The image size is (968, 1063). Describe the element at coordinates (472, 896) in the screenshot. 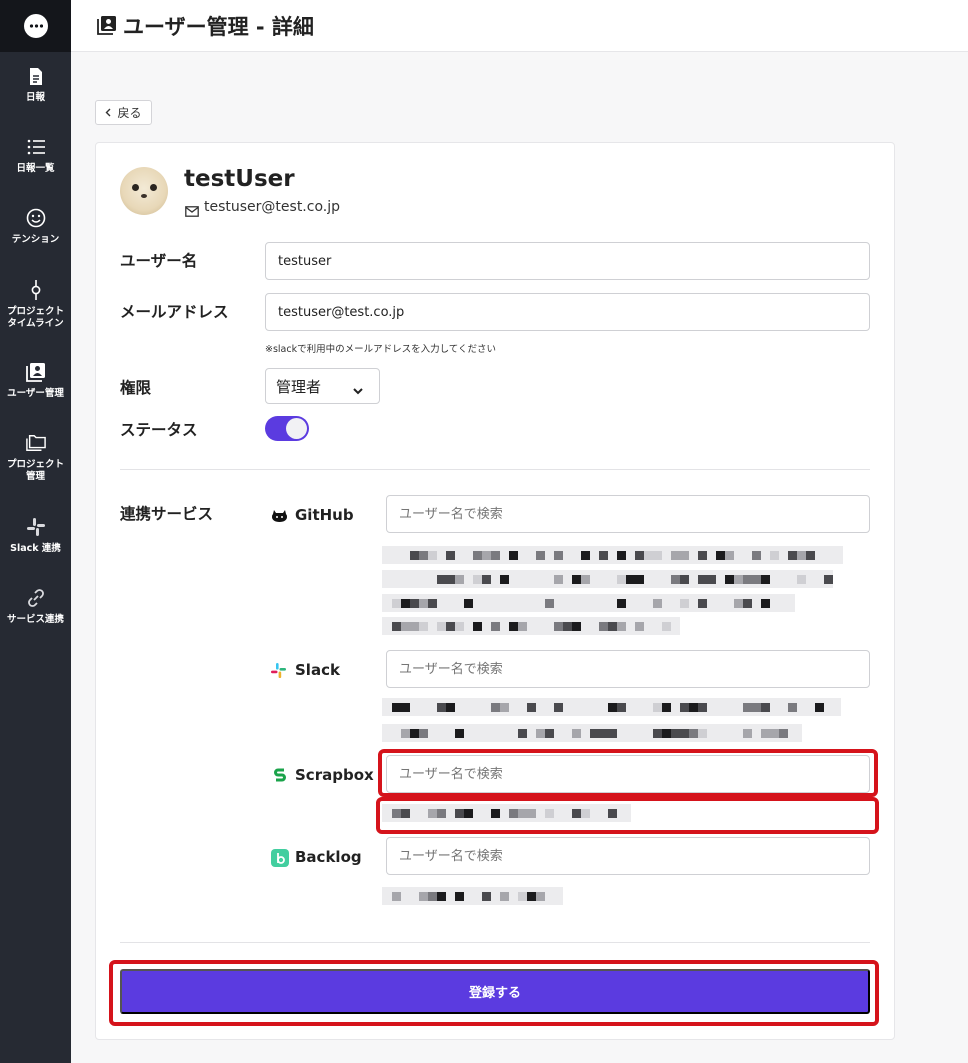

I see `backlog-result-row` at that location.